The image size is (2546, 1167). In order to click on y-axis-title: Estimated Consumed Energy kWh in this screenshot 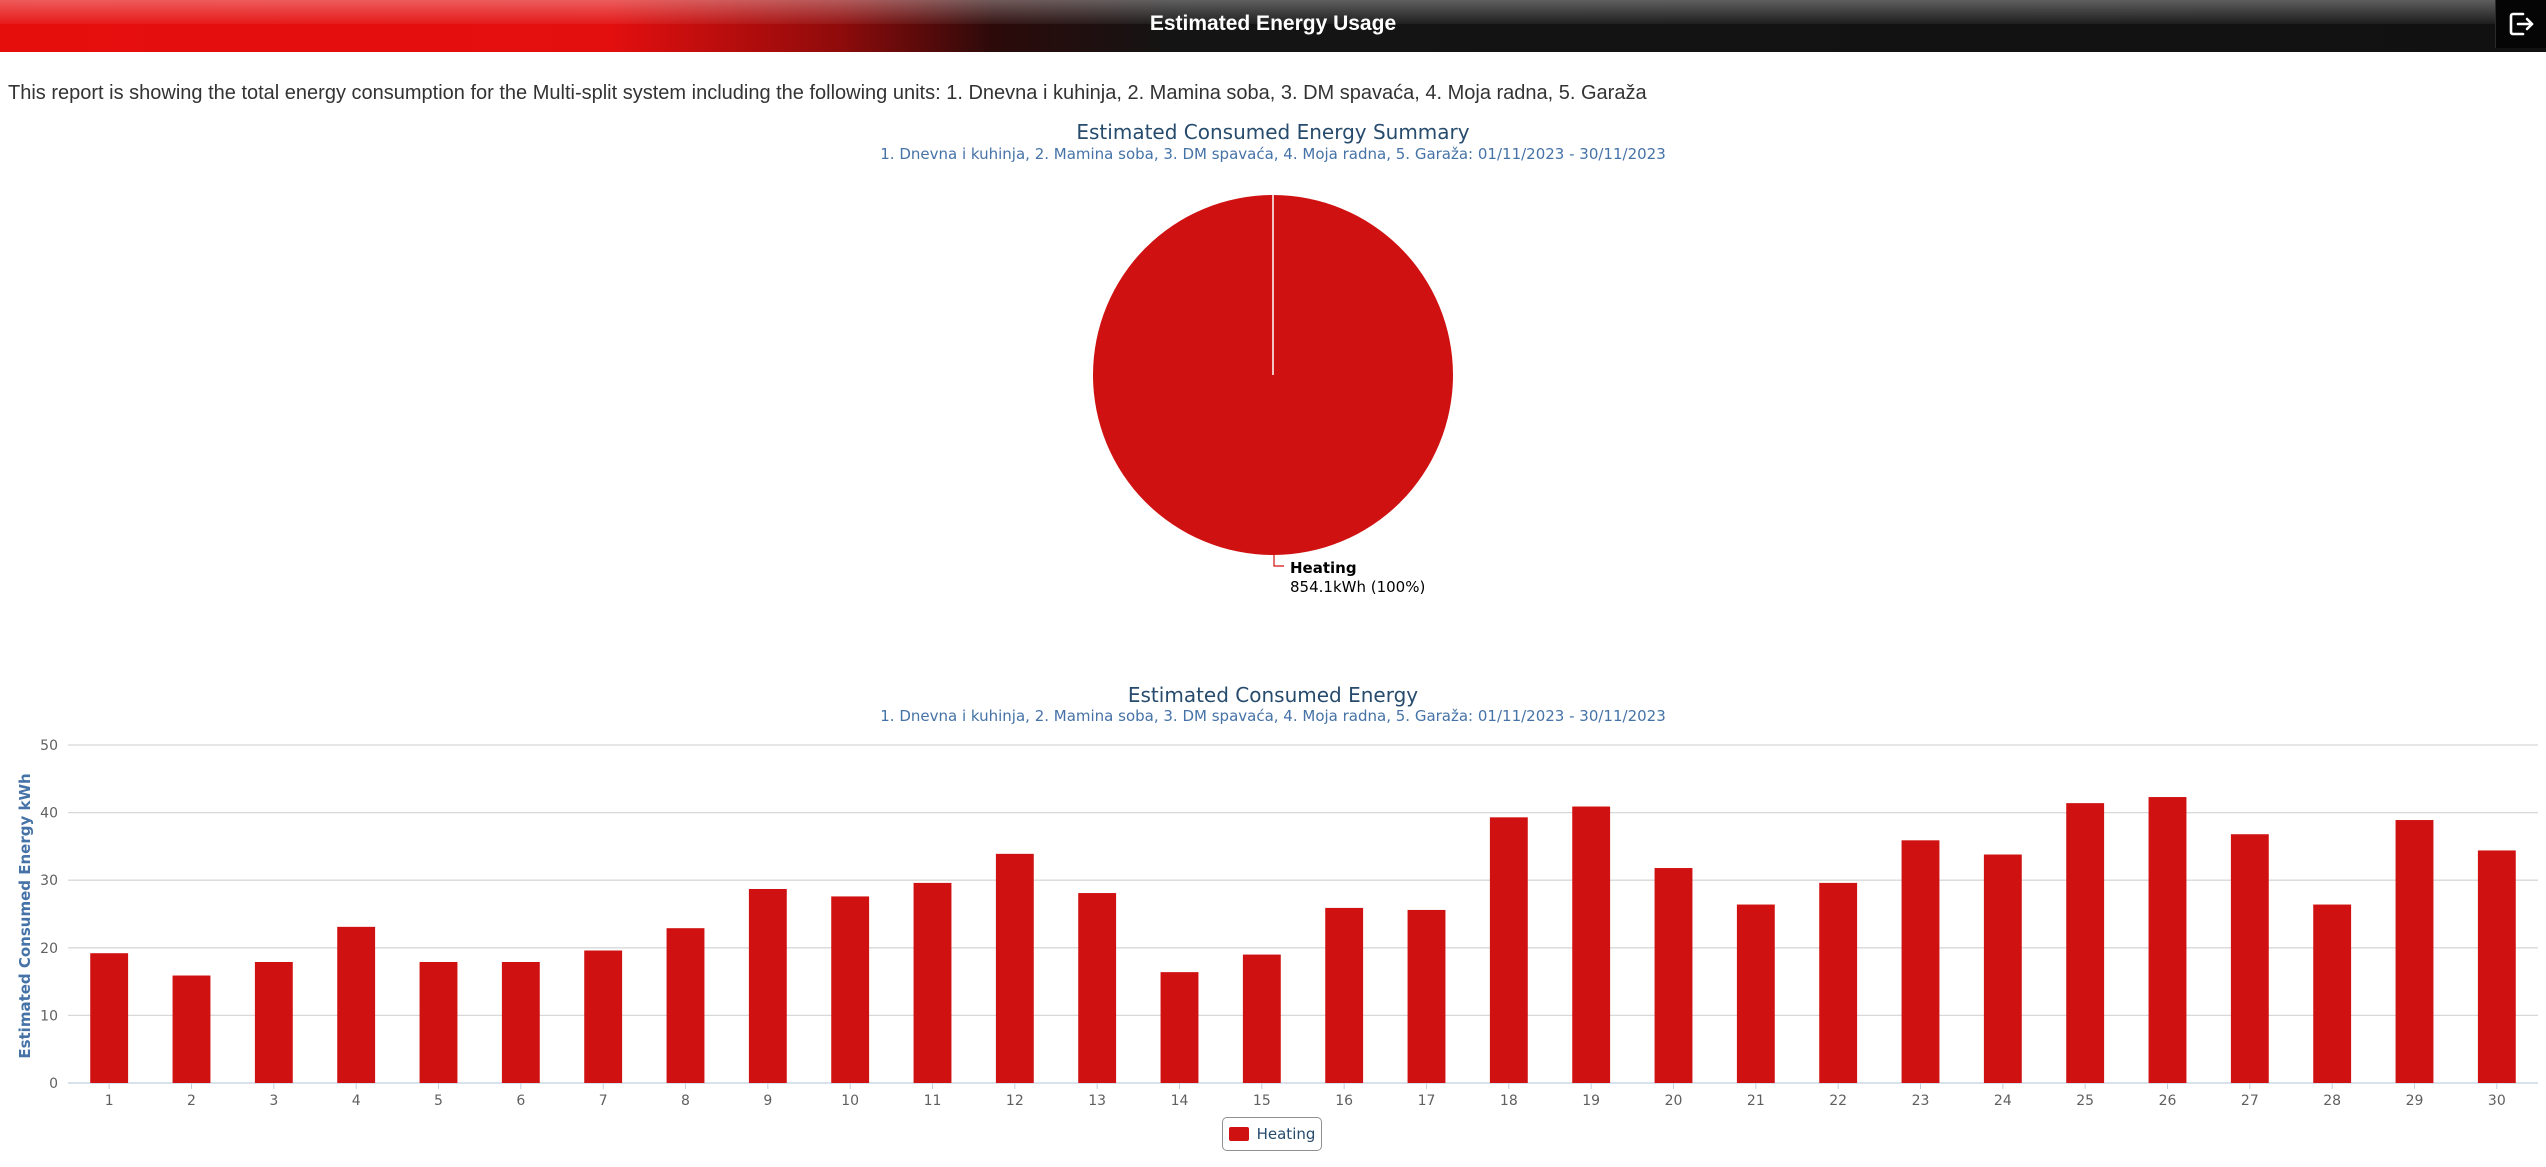, I will do `click(25, 915)`.